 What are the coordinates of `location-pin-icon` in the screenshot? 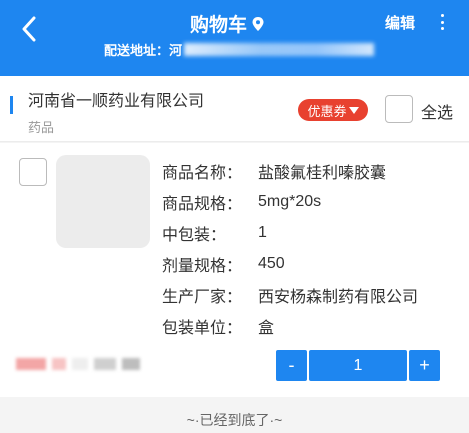 It's located at (258, 24).